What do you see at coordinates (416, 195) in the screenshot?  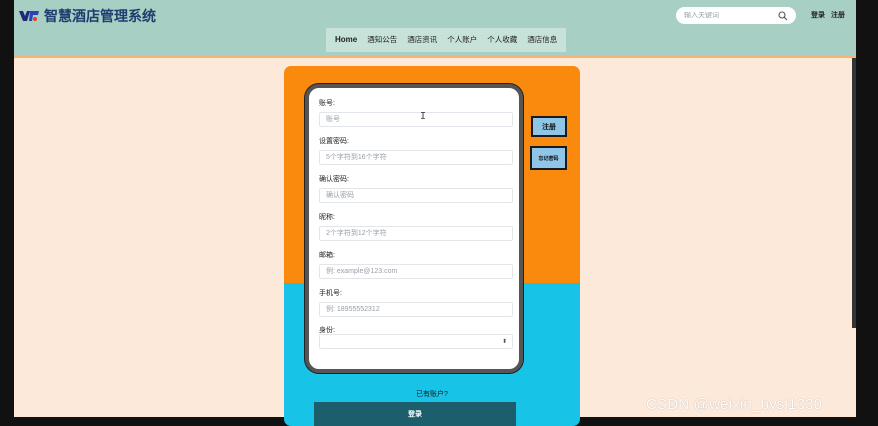 I see `confirm-password-input` at bounding box center [416, 195].